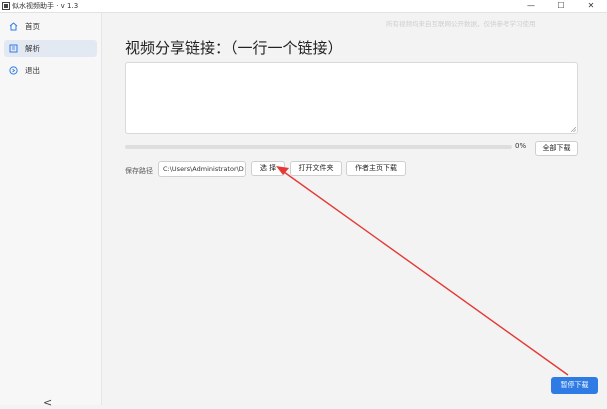 Image resolution: width=607 pixels, height=409 pixels. What do you see at coordinates (531, 6) in the screenshot?
I see `minimize-button: —` at bounding box center [531, 6].